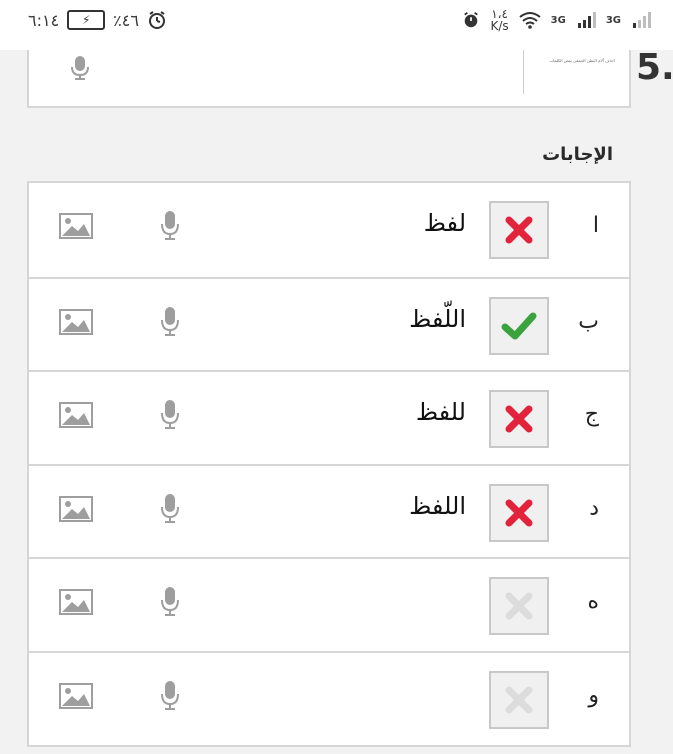 This screenshot has width=673, height=754. What do you see at coordinates (499, 26) in the screenshot?
I see `speed-unit: K/s` at bounding box center [499, 26].